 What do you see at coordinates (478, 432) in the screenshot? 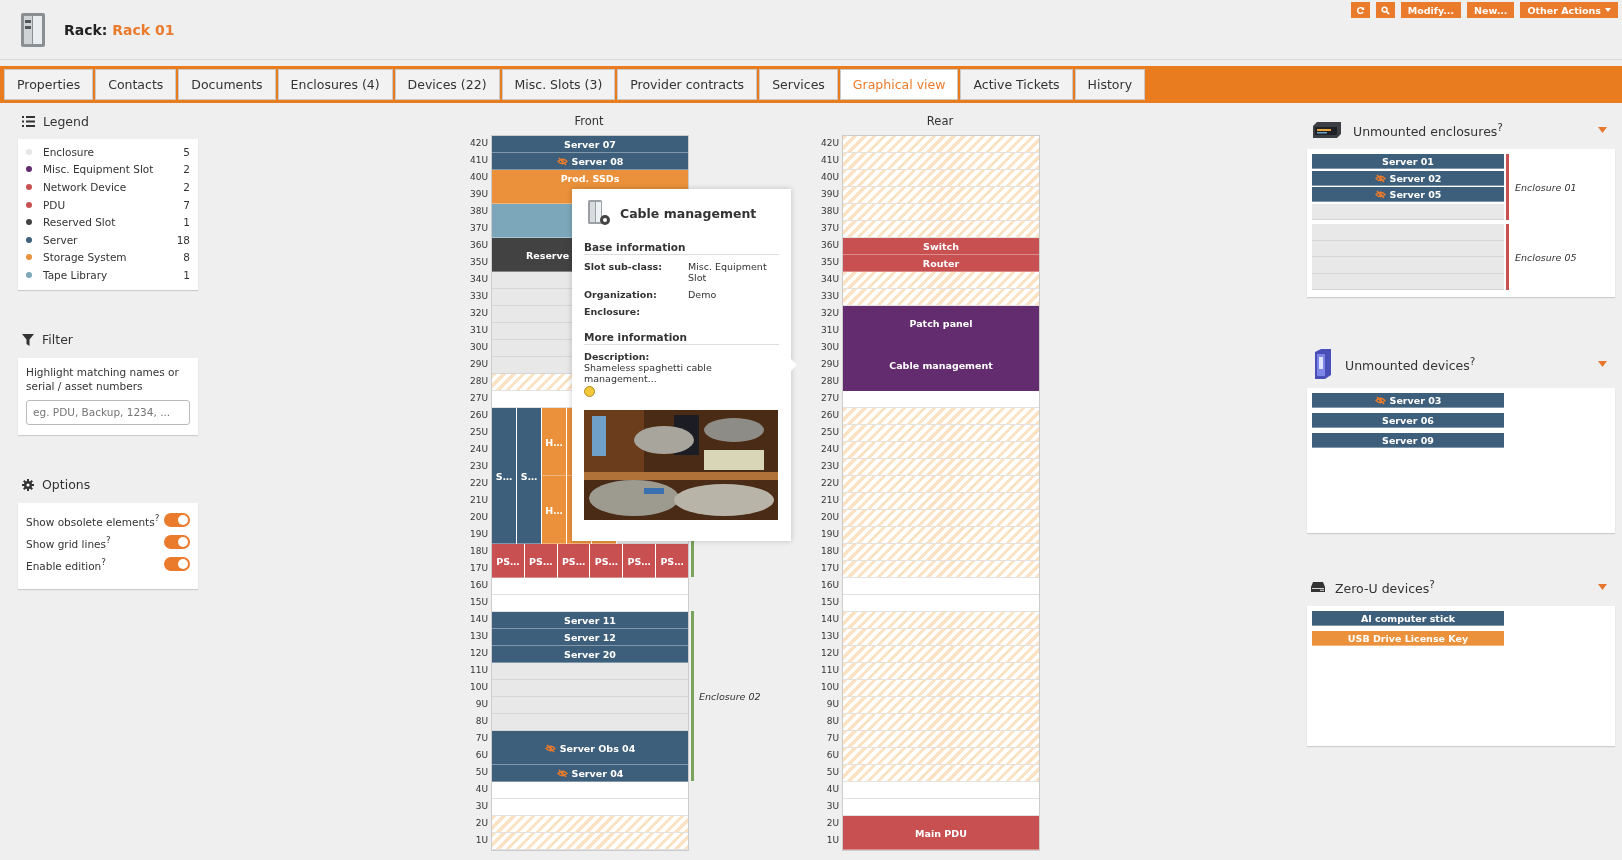
I see `unit-label: 25U` at bounding box center [478, 432].